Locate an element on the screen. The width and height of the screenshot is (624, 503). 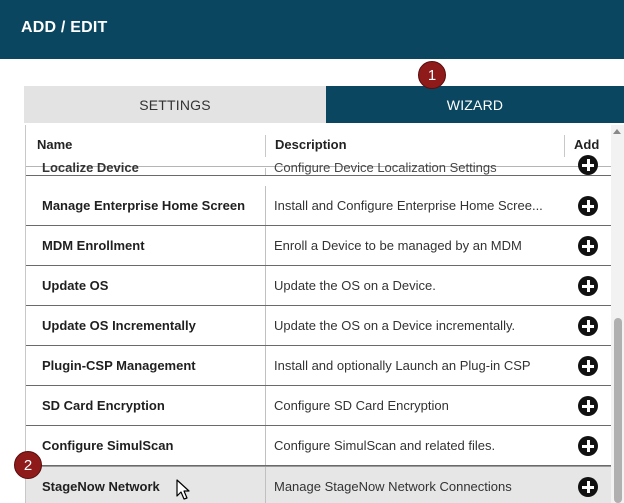
callout-badge-1: 1 is located at coordinates (432, 75).